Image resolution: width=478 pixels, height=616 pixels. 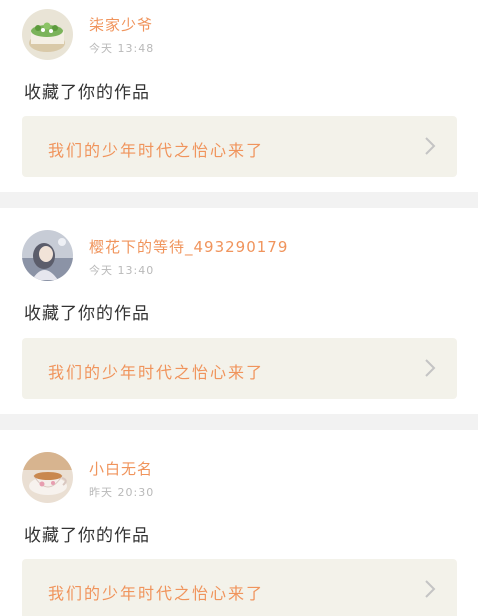 I want to click on username: 樱花下的等待_493290179, so click(x=188, y=246).